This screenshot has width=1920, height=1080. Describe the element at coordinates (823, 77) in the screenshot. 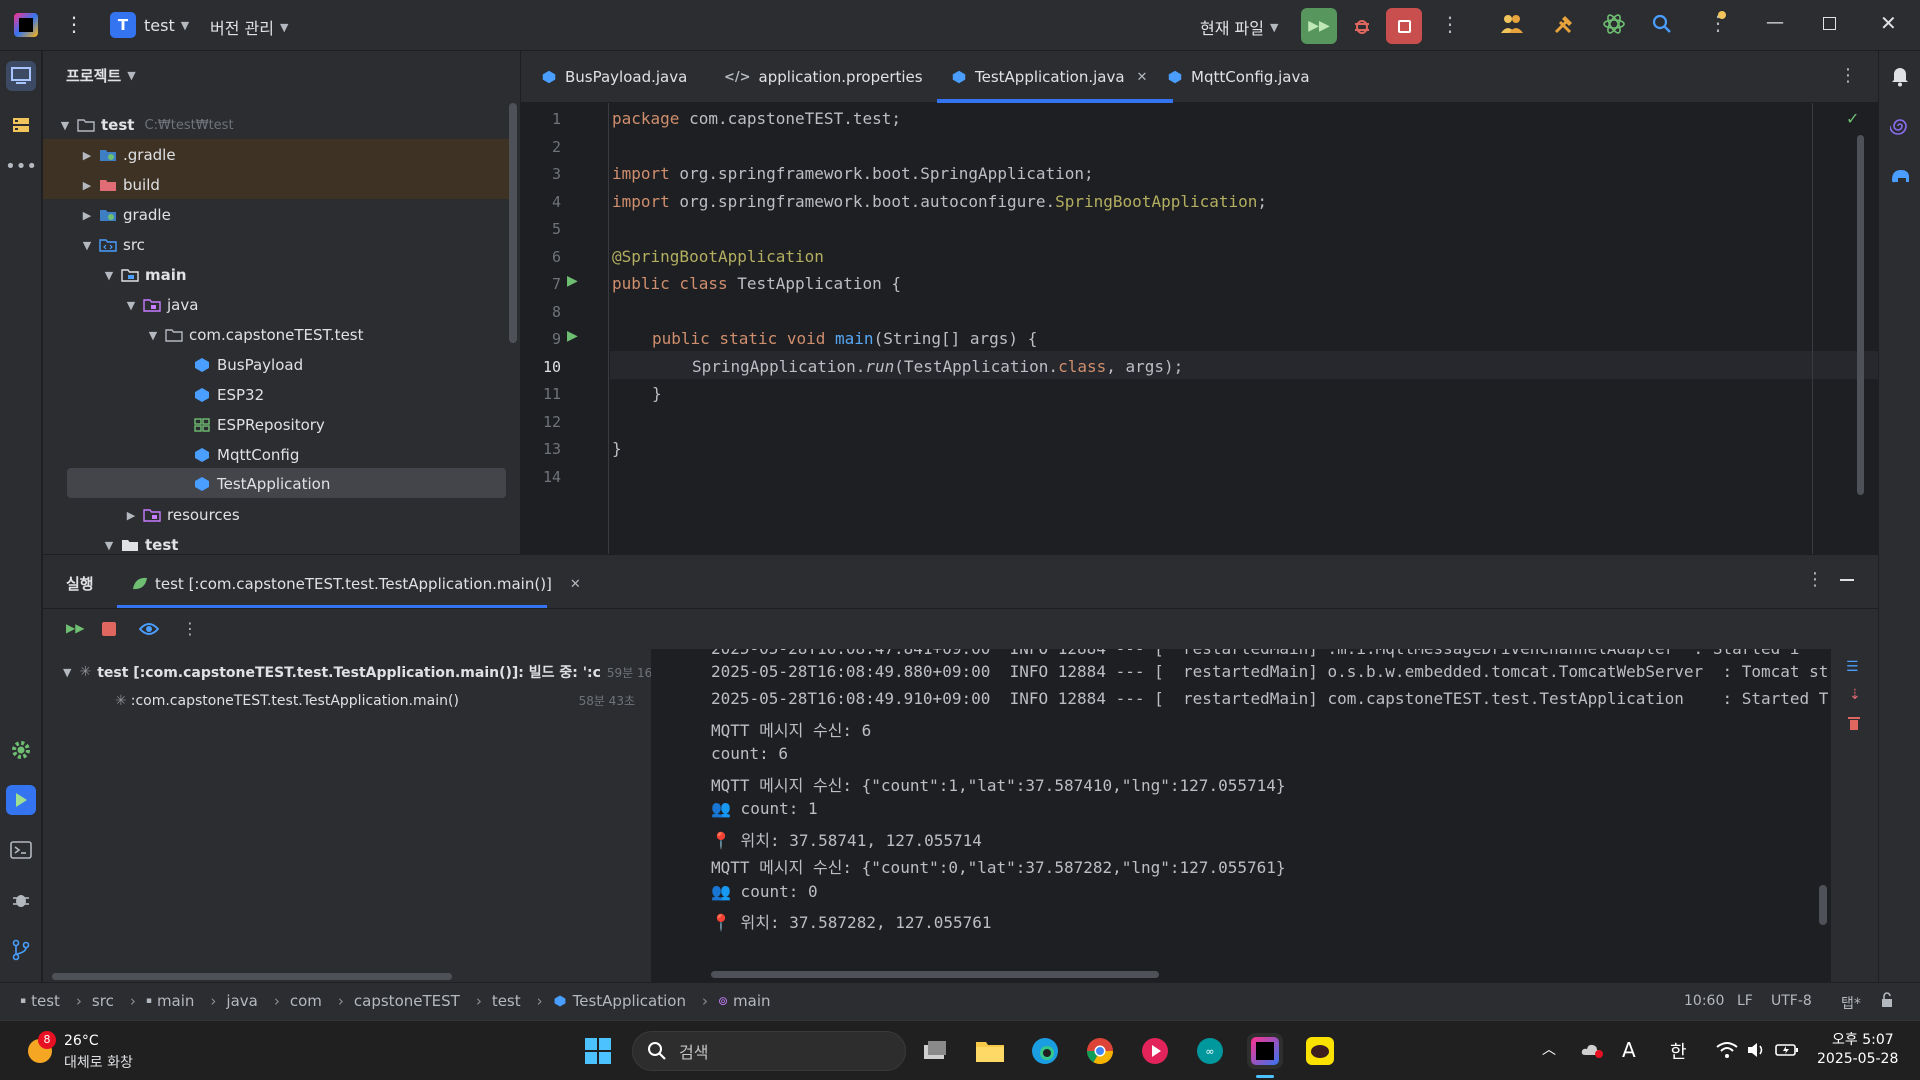

I see `tab-application-properties: </> application.properties` at that location.